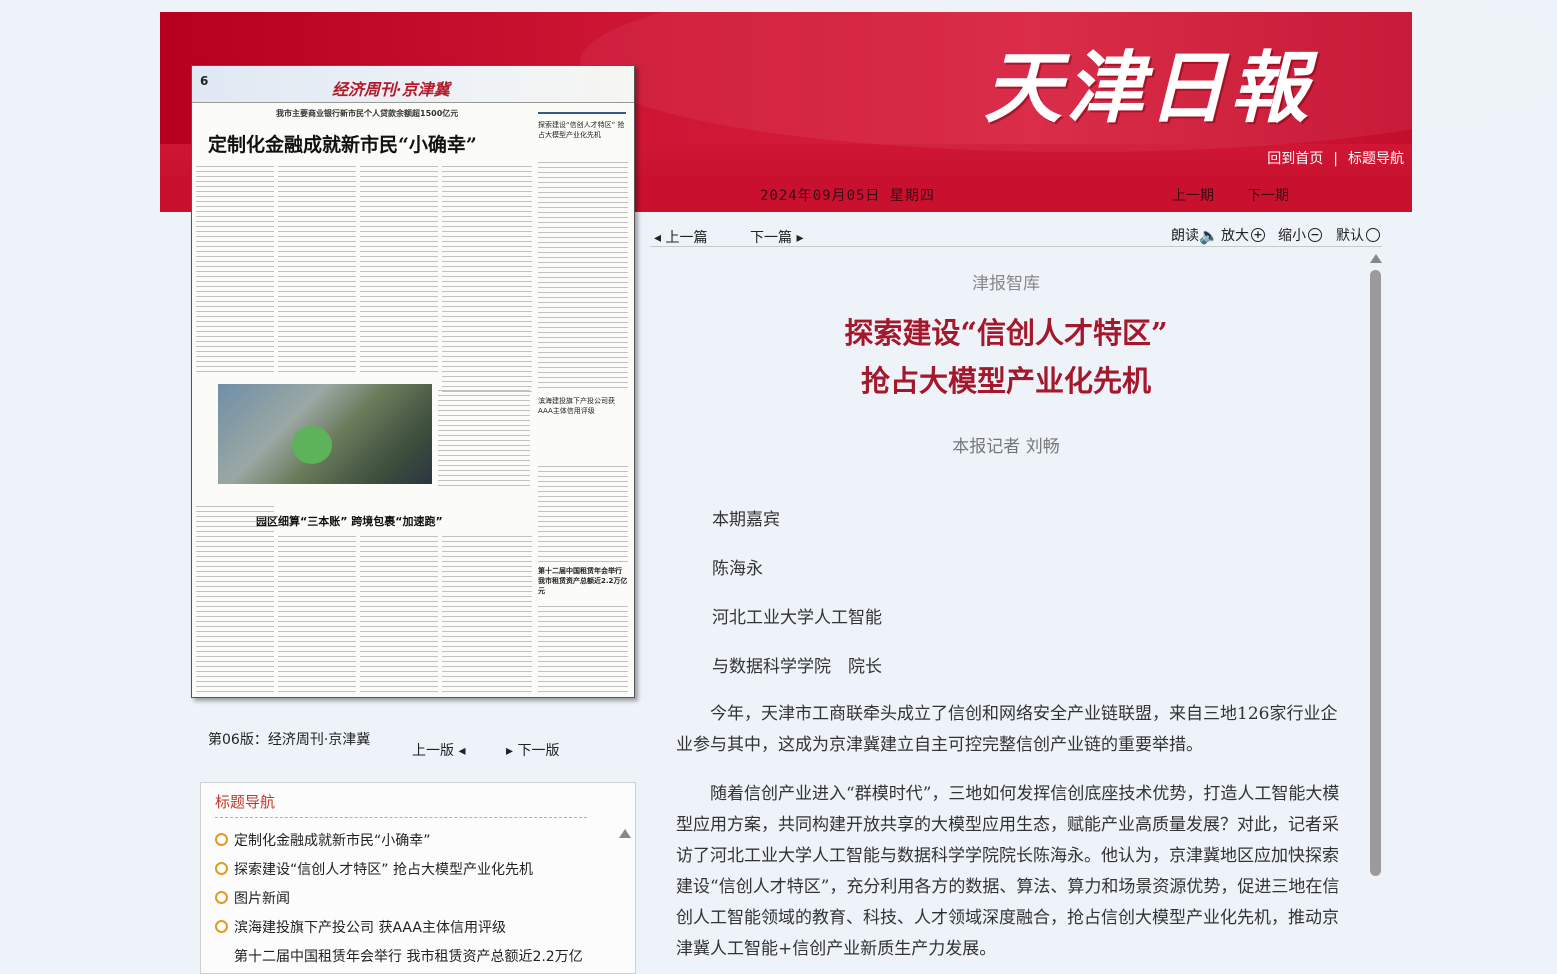 This screenshot has height=974, width=1557. What do you see at coordinates (797, 667) in the screenshot?
I see `guest-title: 与数据科学学院 院长` at bounding box center [797, 667].